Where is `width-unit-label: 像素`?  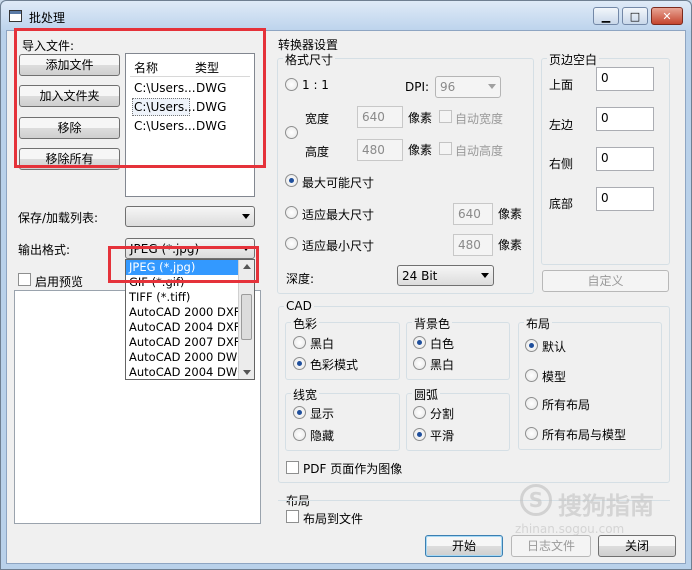
width-unit-label: 像素 is located at coordinates (420, 118).